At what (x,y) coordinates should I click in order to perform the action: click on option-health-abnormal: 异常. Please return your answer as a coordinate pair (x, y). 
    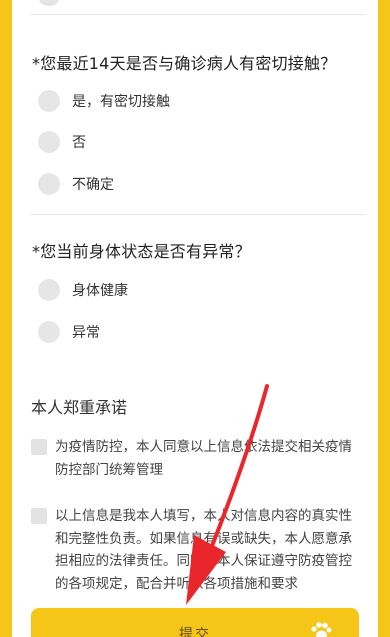
    Looking at the image, I should click on (69, 332).